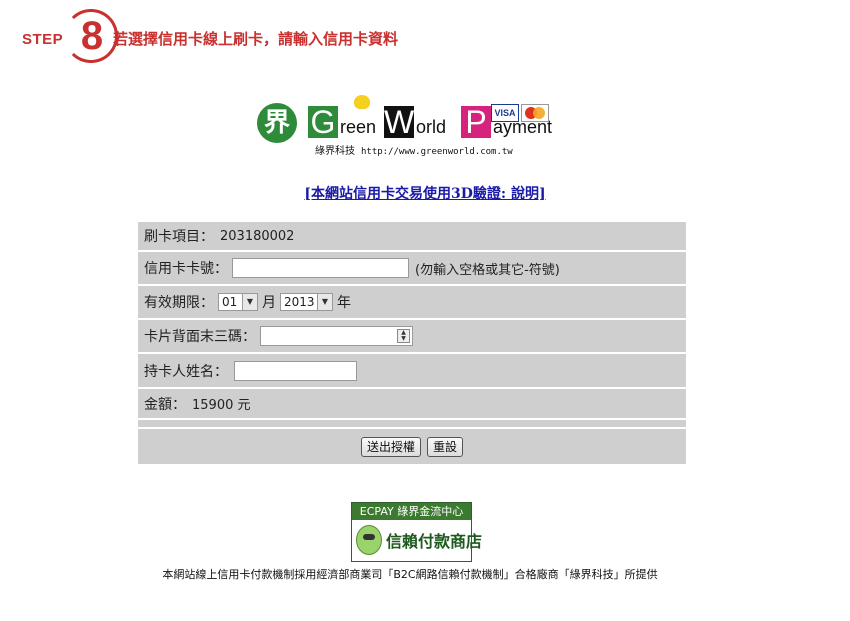  What do you see at coordinates (277, 123) in the screenshot?
I see `greenworld-mark-icon: 界` at bounding box center [277, 123].